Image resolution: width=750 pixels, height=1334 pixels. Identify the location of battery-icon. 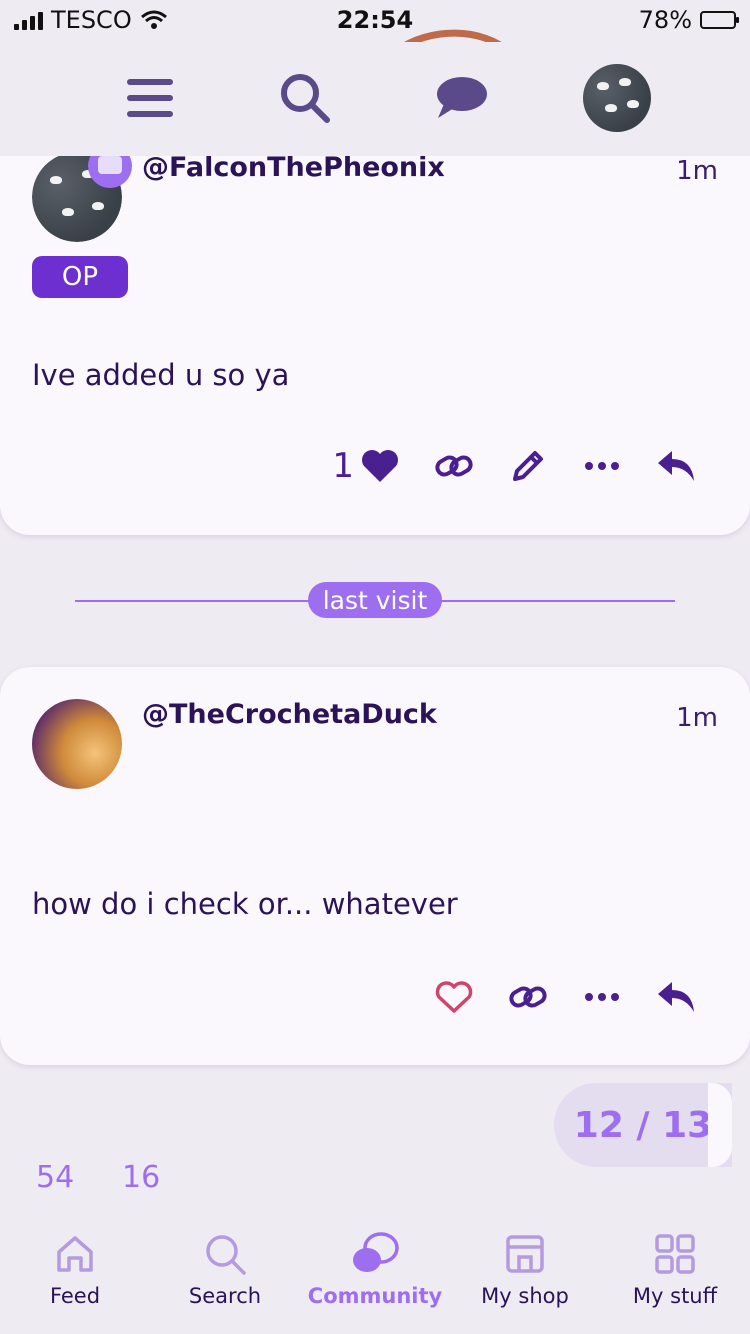
(719, 20).